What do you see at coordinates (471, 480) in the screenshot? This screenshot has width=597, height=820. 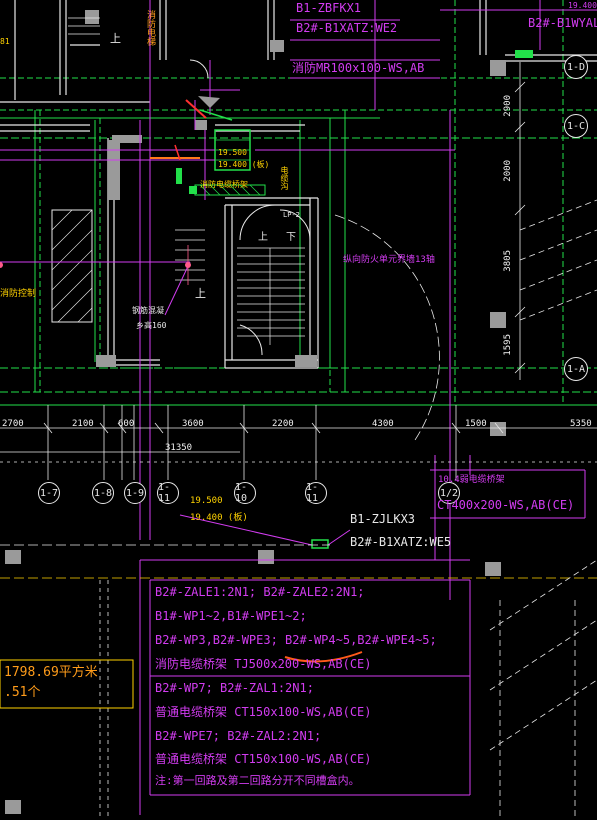 I see `right-cable-tray-title: 10.4弱电缆桥架` at bounding box center [471, 480].